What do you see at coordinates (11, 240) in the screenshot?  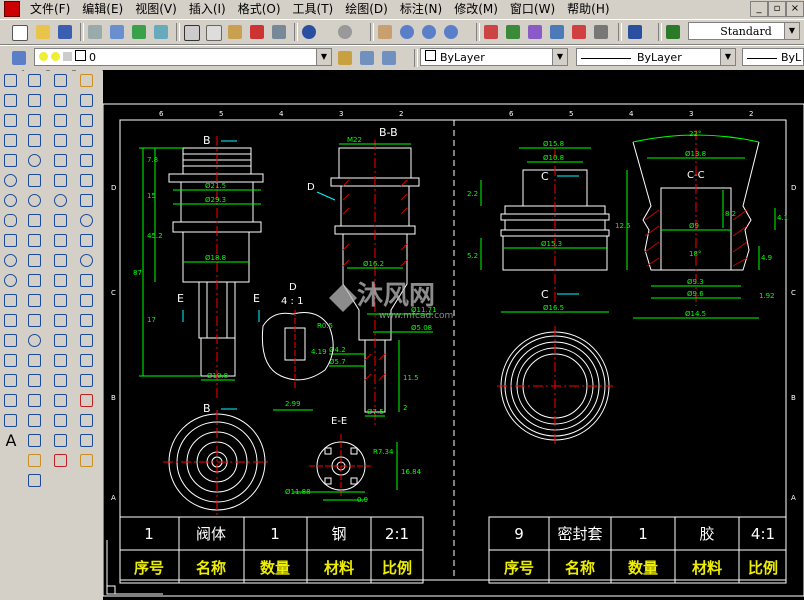 I see `spline-icon` at bounding box center [11, 240].